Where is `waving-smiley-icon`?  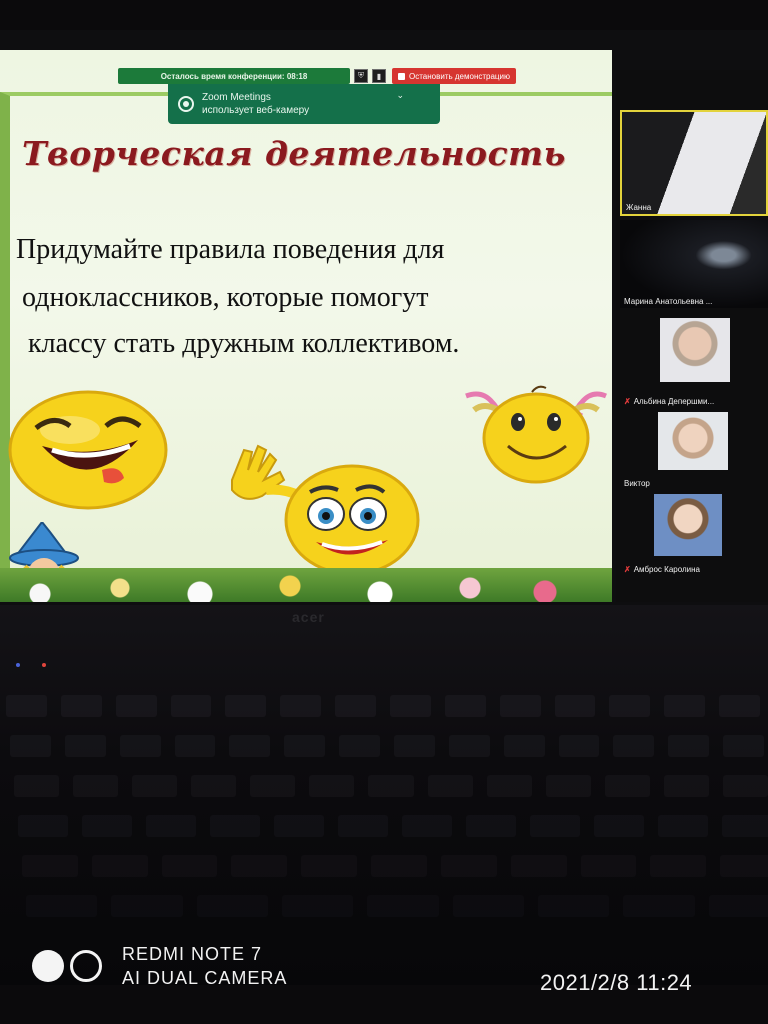
waving-smiley-icon is located at coordinates (325, 510).